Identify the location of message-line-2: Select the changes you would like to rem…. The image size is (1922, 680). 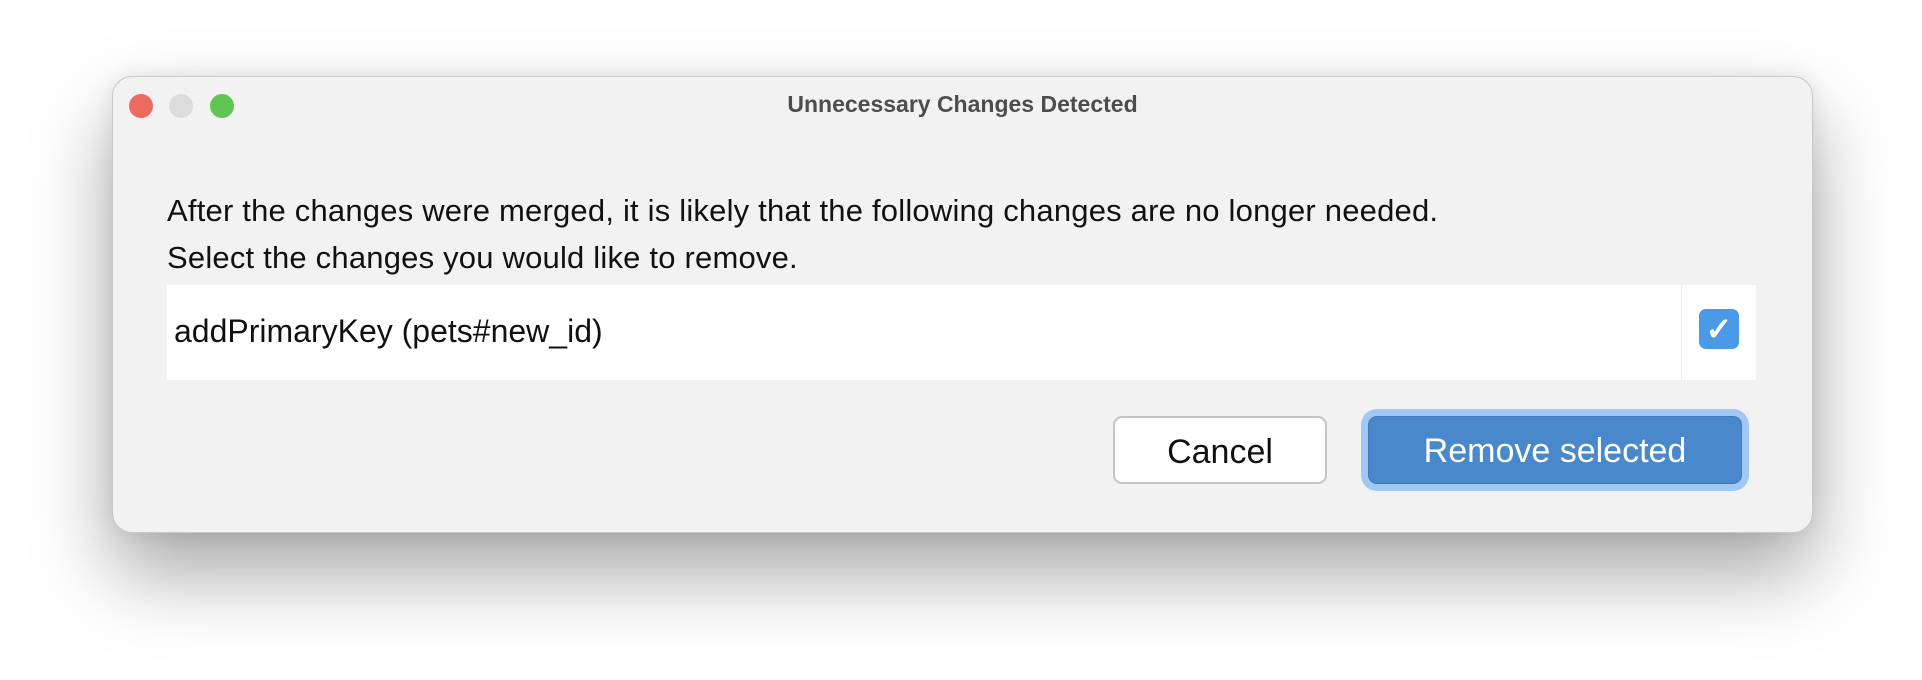
(482, 257).